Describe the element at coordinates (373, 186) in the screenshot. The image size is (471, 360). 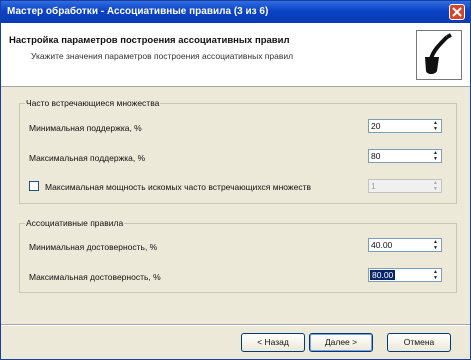
I see `max-power-value: 1` at that location.